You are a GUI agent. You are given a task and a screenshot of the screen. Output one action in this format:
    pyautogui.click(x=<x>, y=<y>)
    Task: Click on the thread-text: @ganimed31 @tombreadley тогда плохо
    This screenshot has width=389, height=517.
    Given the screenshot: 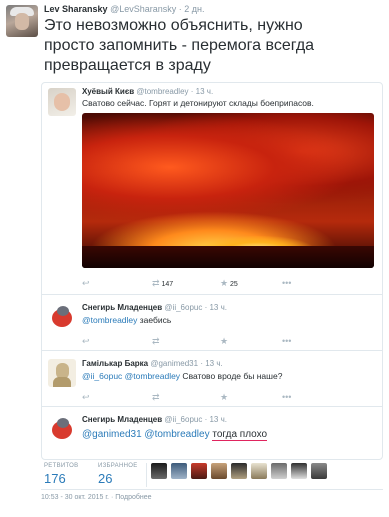 What is the action you would take?
    pyautogui.click(x=175, y=434)
    